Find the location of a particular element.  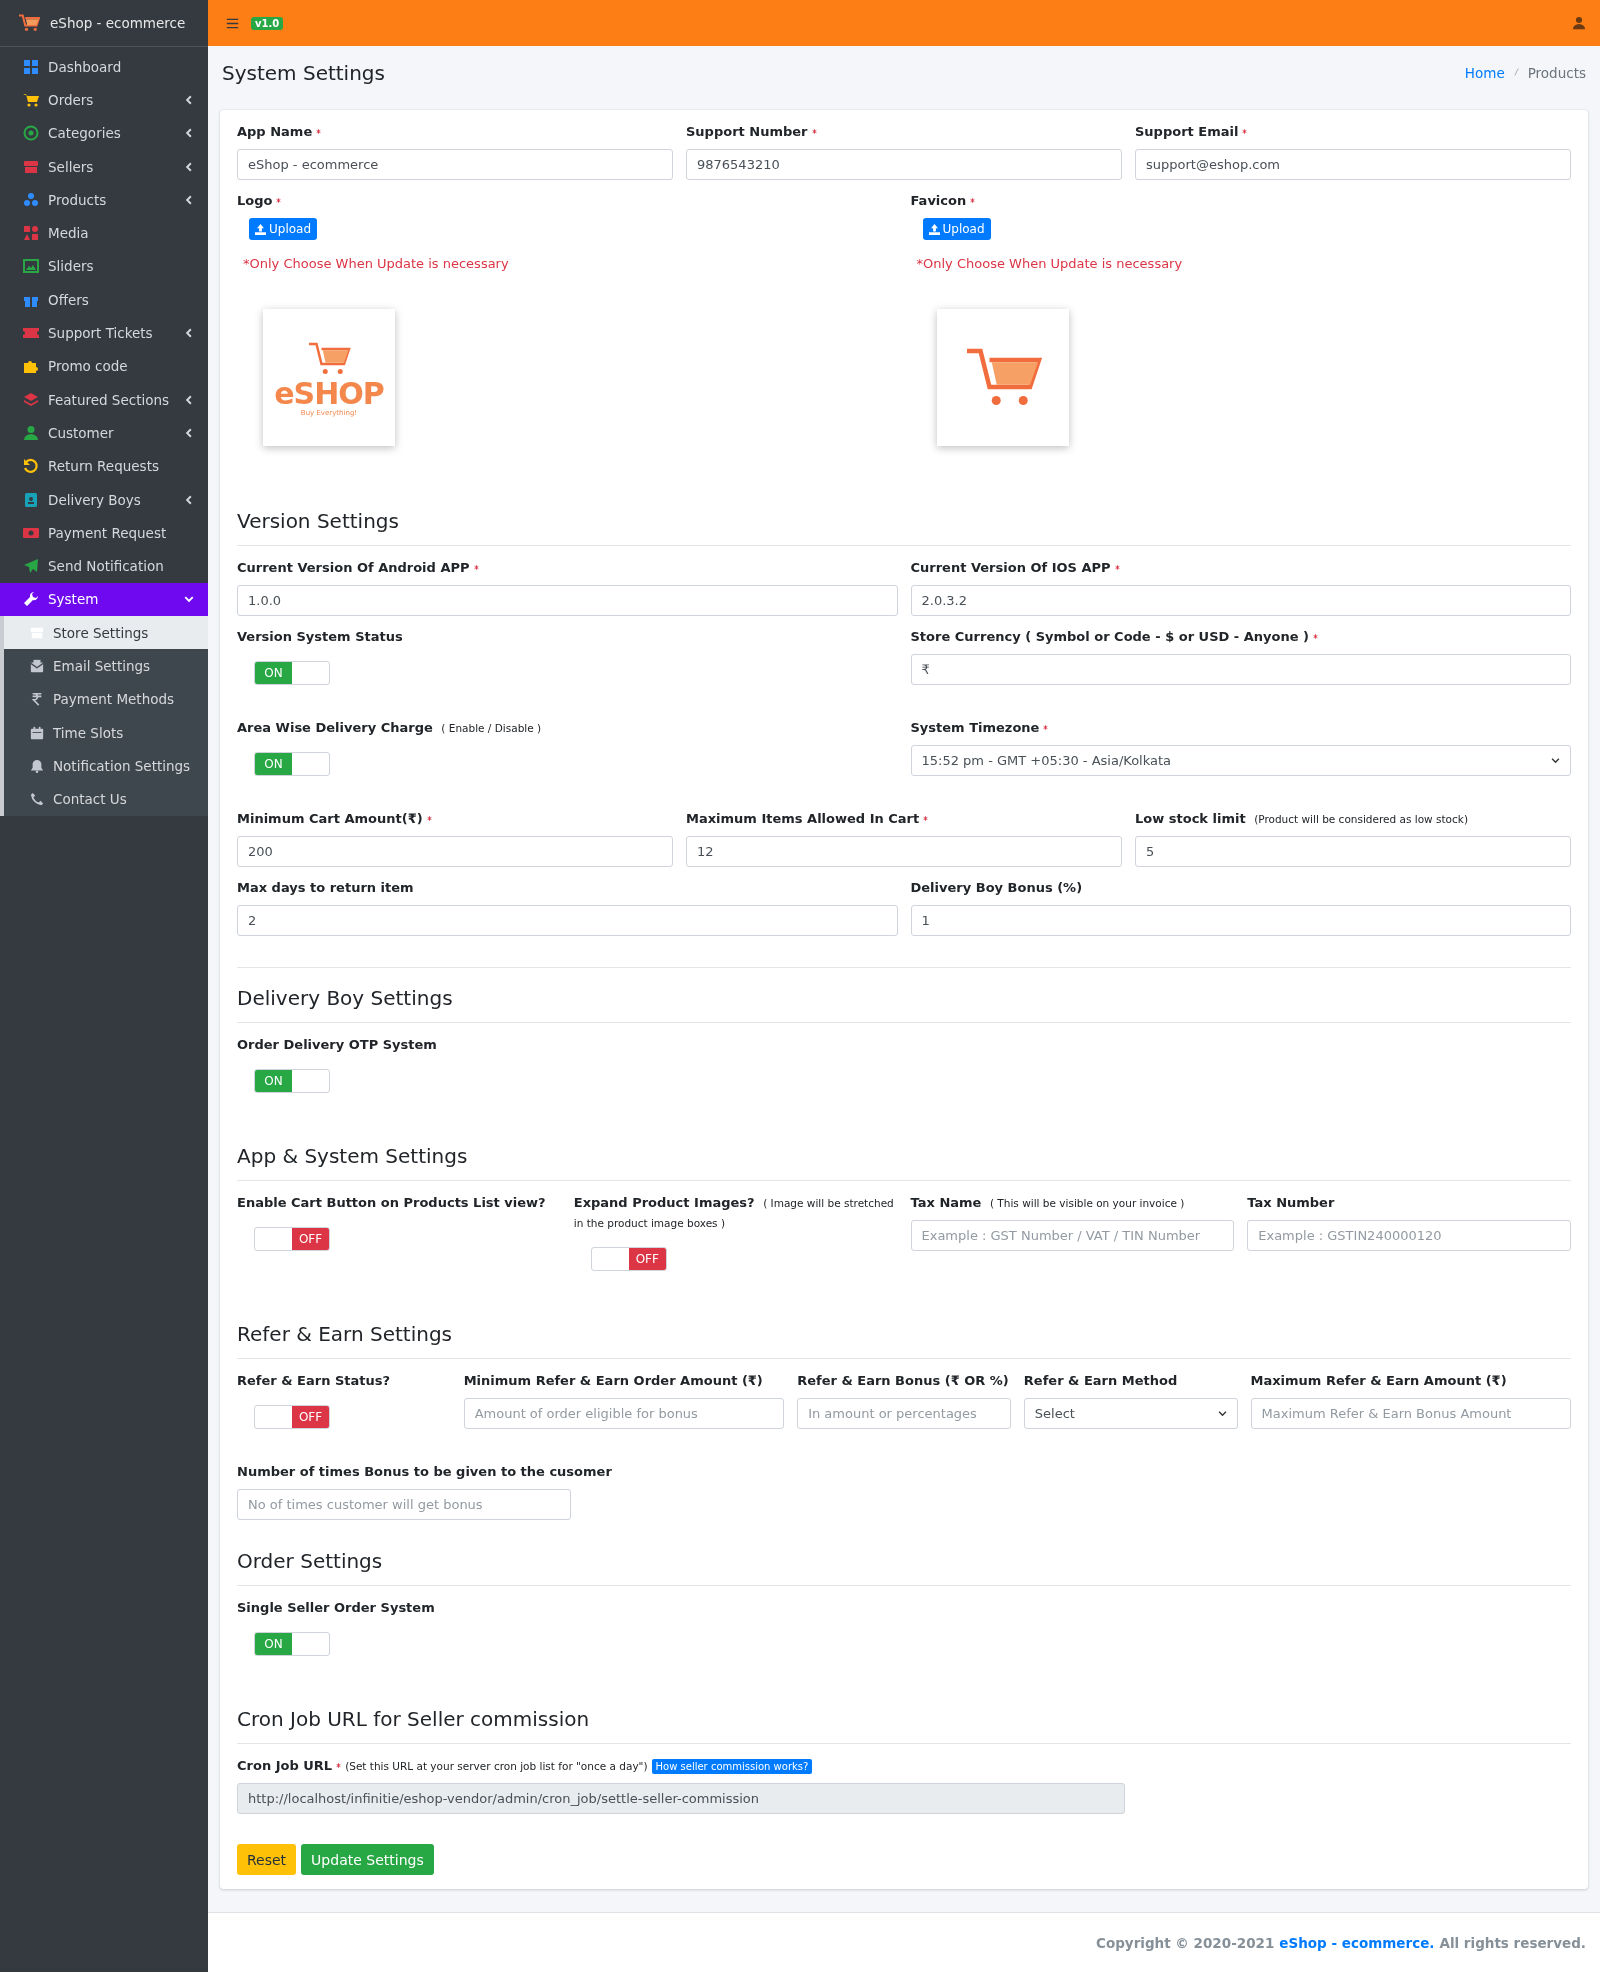

field-label: Refer & Earn Method is located at coordinates (1100, 1380).